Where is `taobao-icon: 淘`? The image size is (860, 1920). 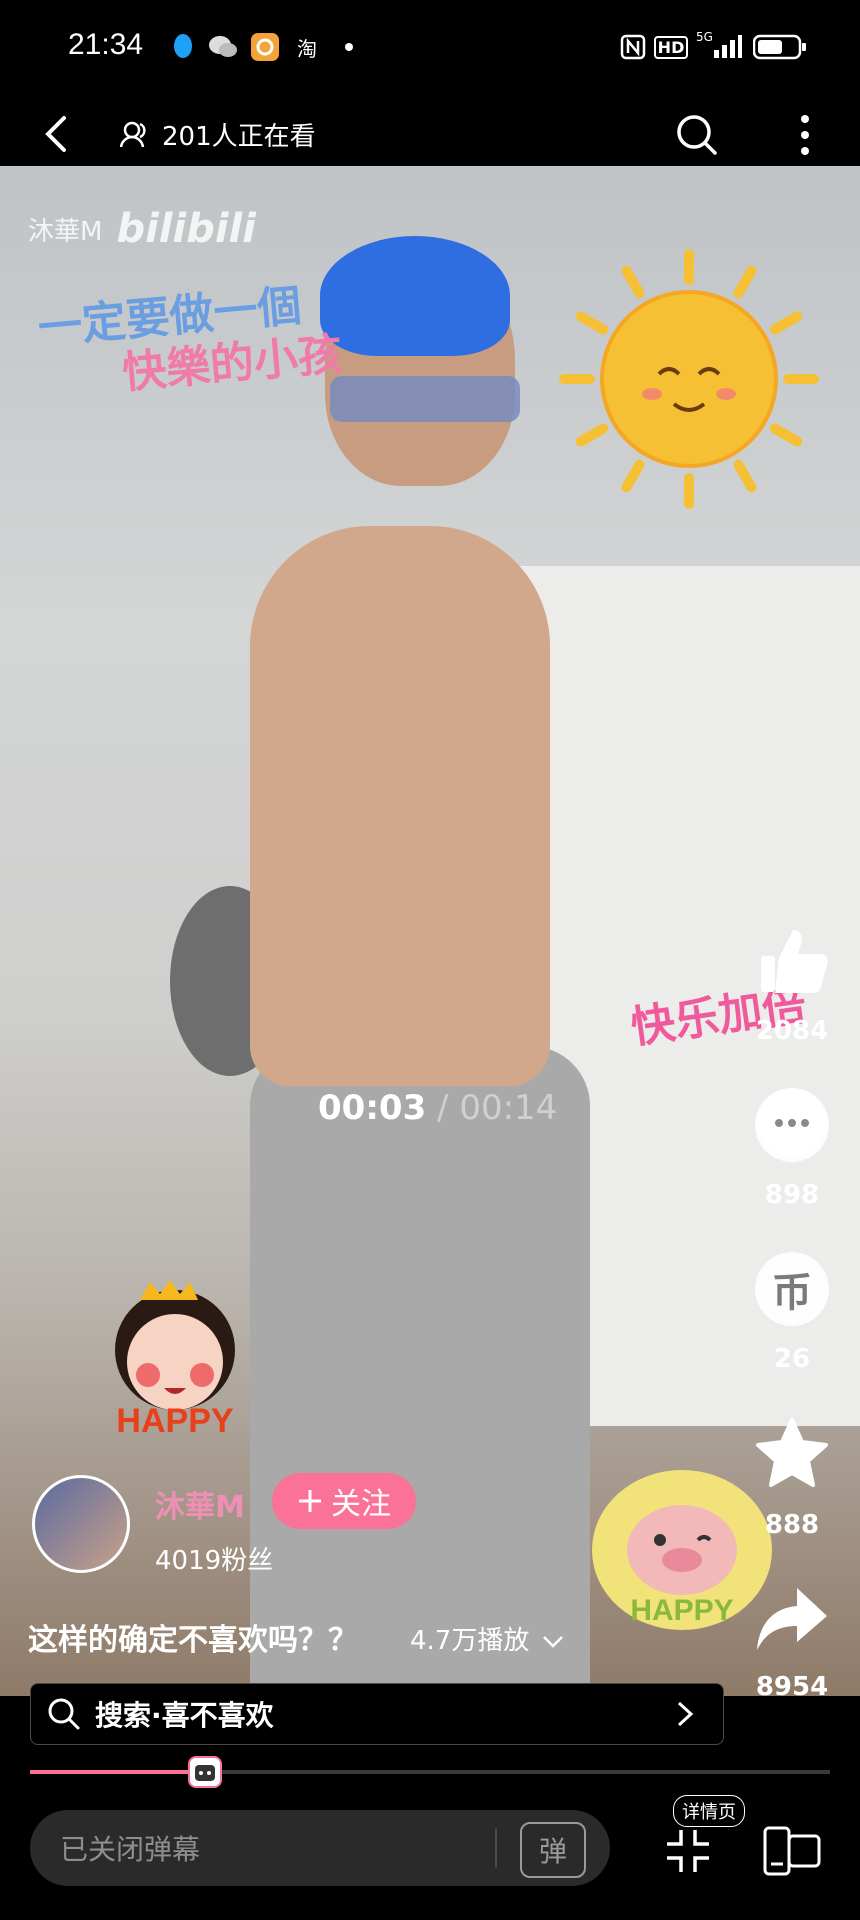
taobao-icon: 淘 is located at coordinates (307, 48).